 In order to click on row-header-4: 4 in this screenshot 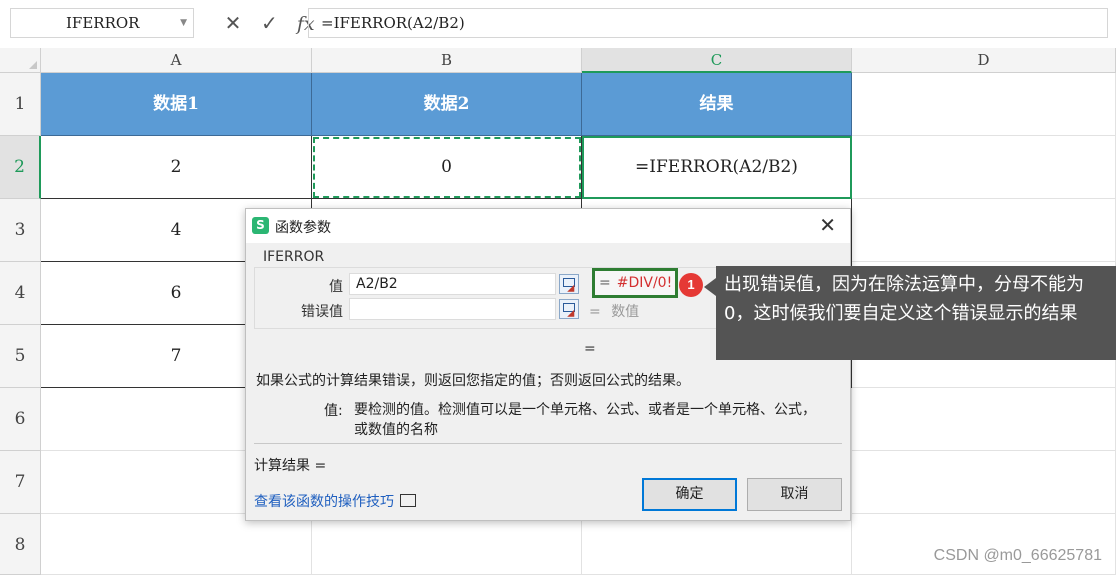, I will do `click(20, 293)`.